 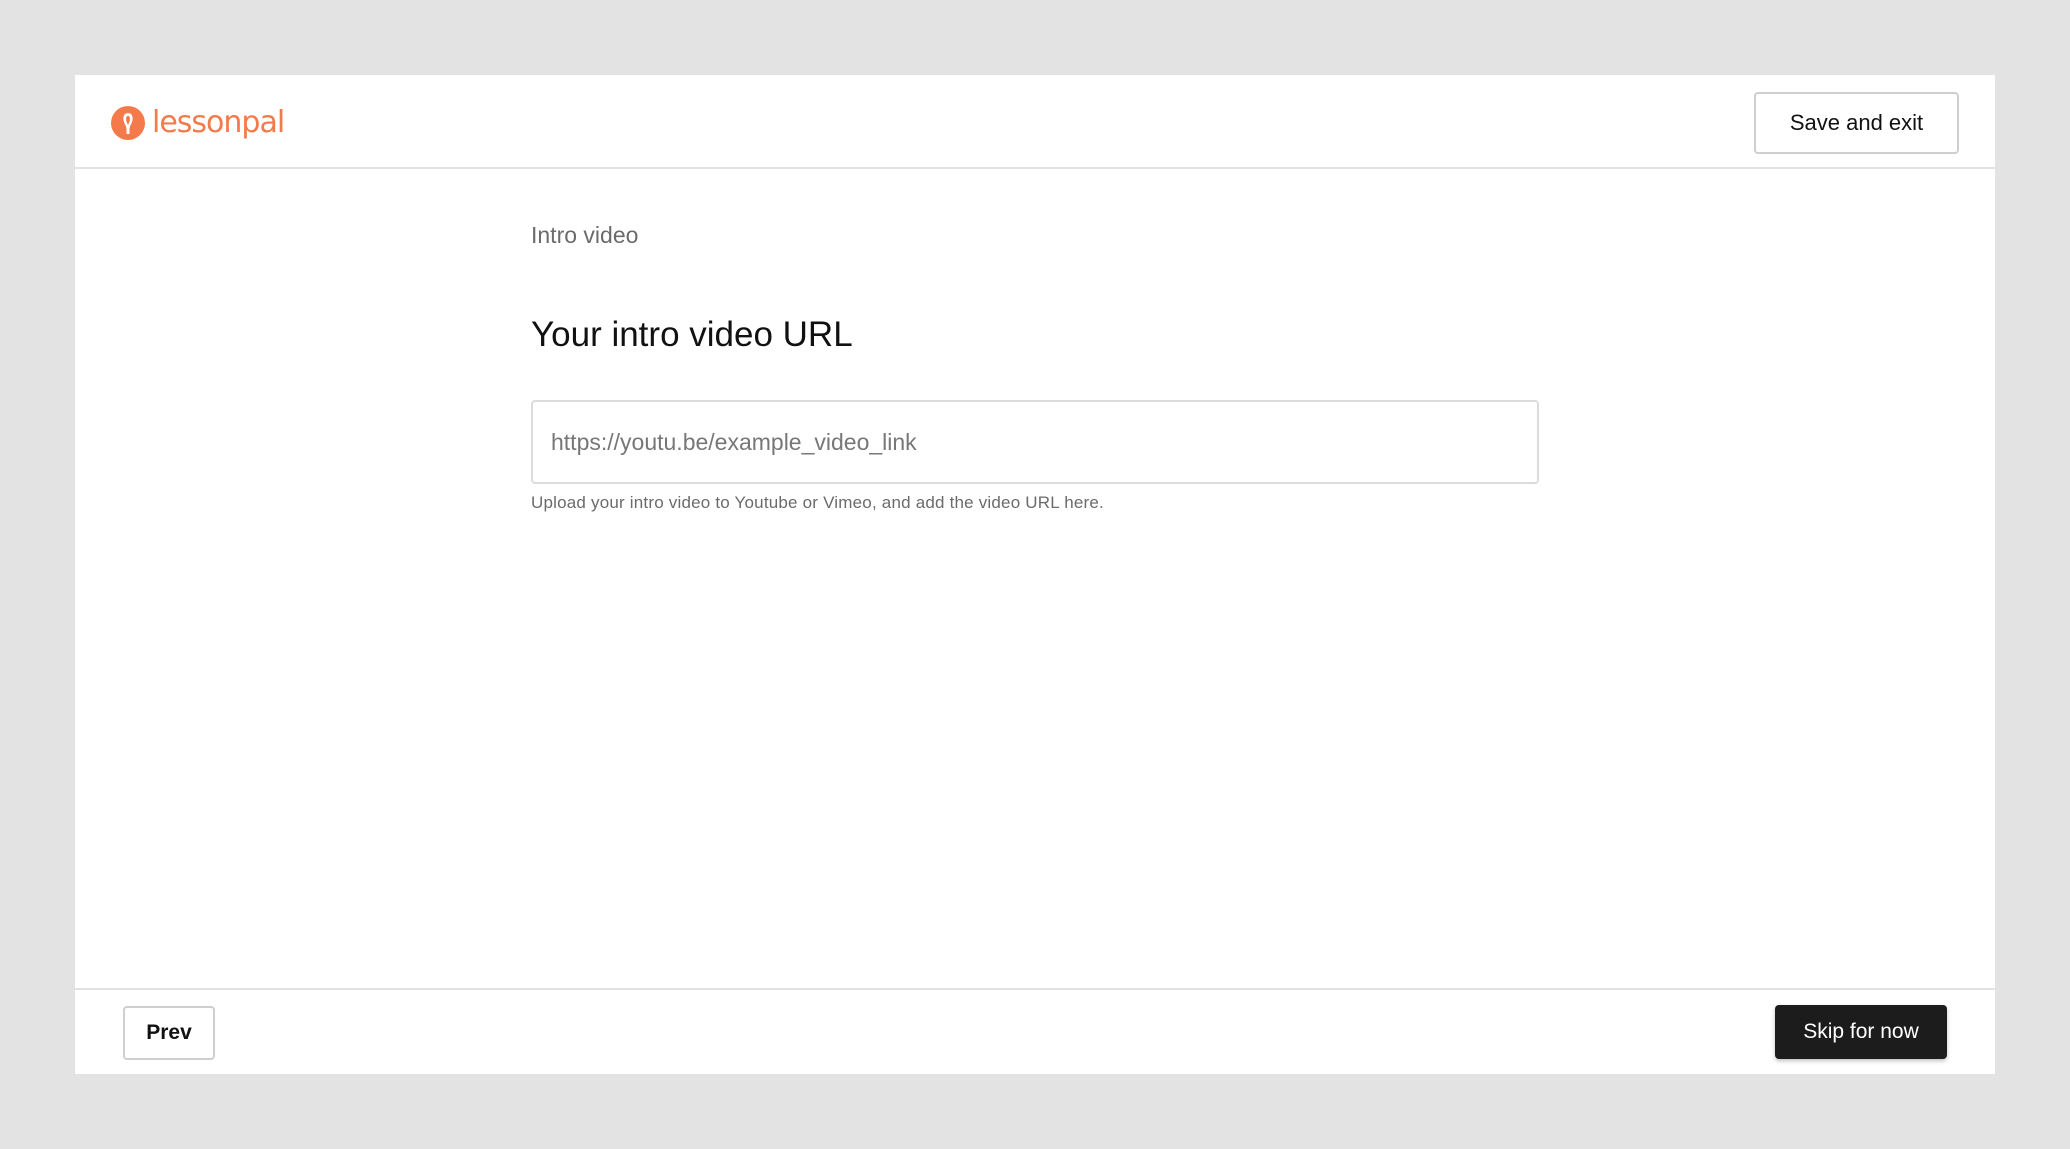 What do you see at coordinates (128, 123) in the screenshot?
I see `lessonpal-logo-icon` at bounding box center [128, 123].